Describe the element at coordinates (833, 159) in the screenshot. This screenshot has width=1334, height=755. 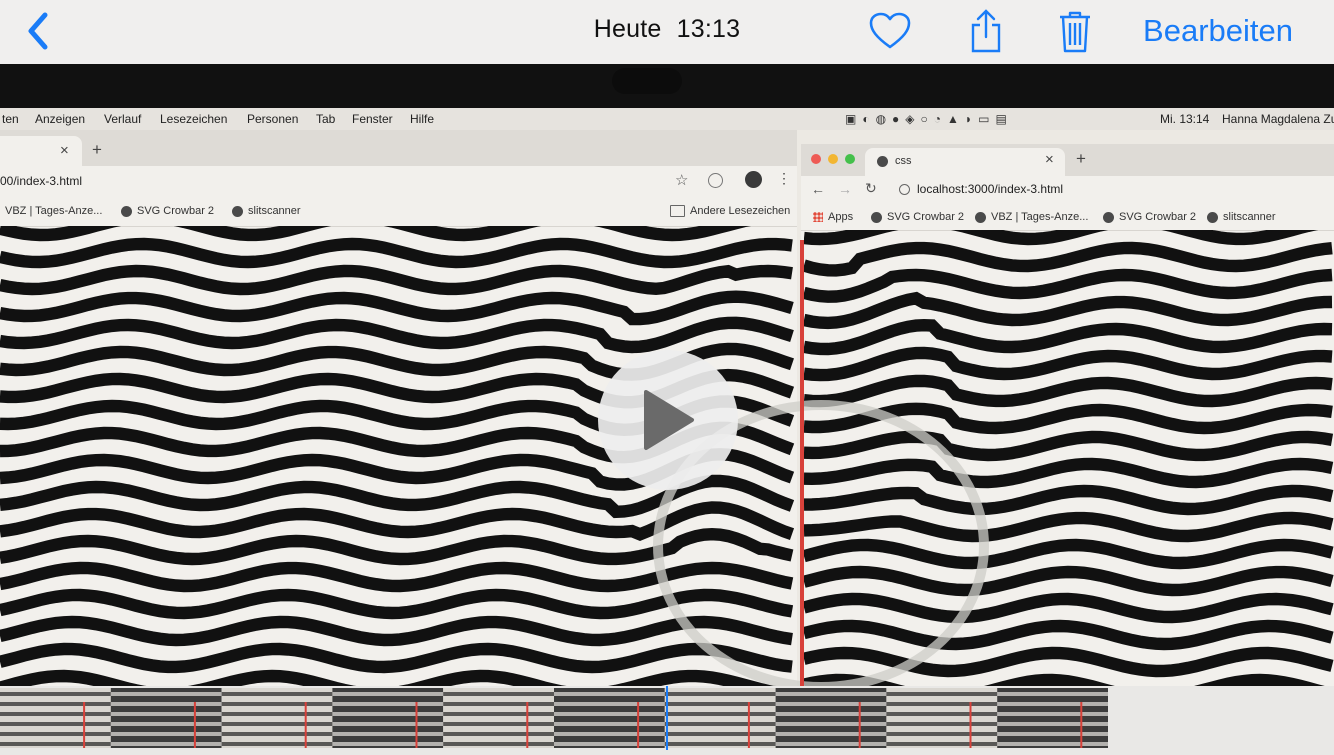
I see `minimize-window-icon` at that location.